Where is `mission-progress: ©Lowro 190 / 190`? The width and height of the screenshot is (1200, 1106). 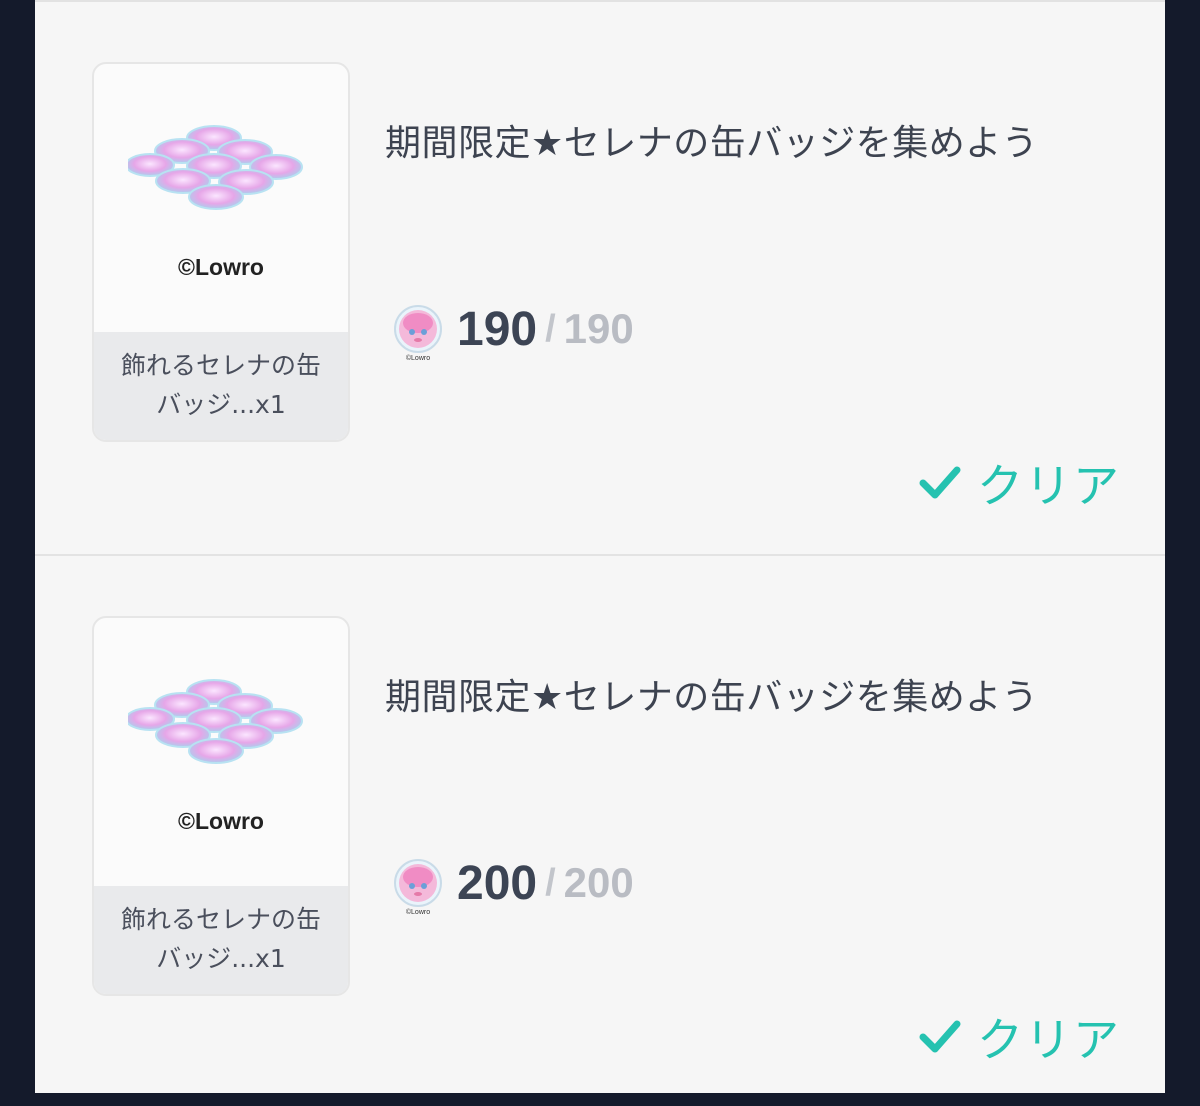 mission-progress: ©Lowro 190 / 190 is located at coordinates (513, 330).